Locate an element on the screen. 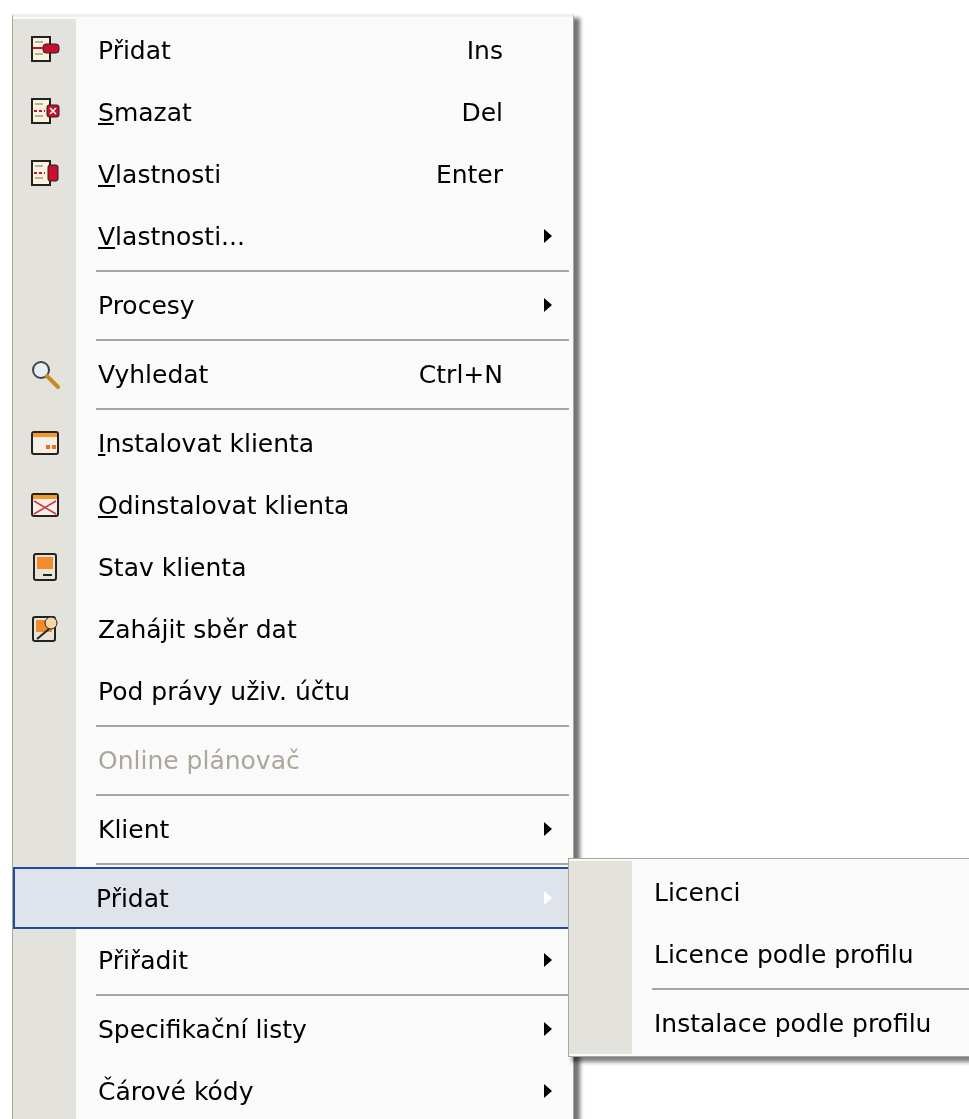  menu-item: Pod právy uživ. účtu is located at coordinates (324, 691).